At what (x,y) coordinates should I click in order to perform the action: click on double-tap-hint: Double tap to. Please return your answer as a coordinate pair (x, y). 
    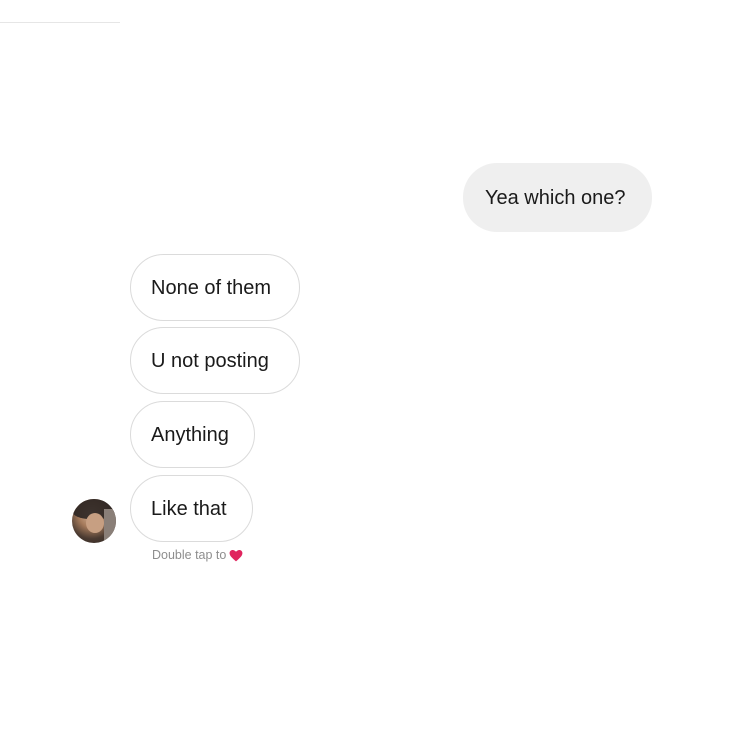
    Looking at the image, I should click on (197, 555).